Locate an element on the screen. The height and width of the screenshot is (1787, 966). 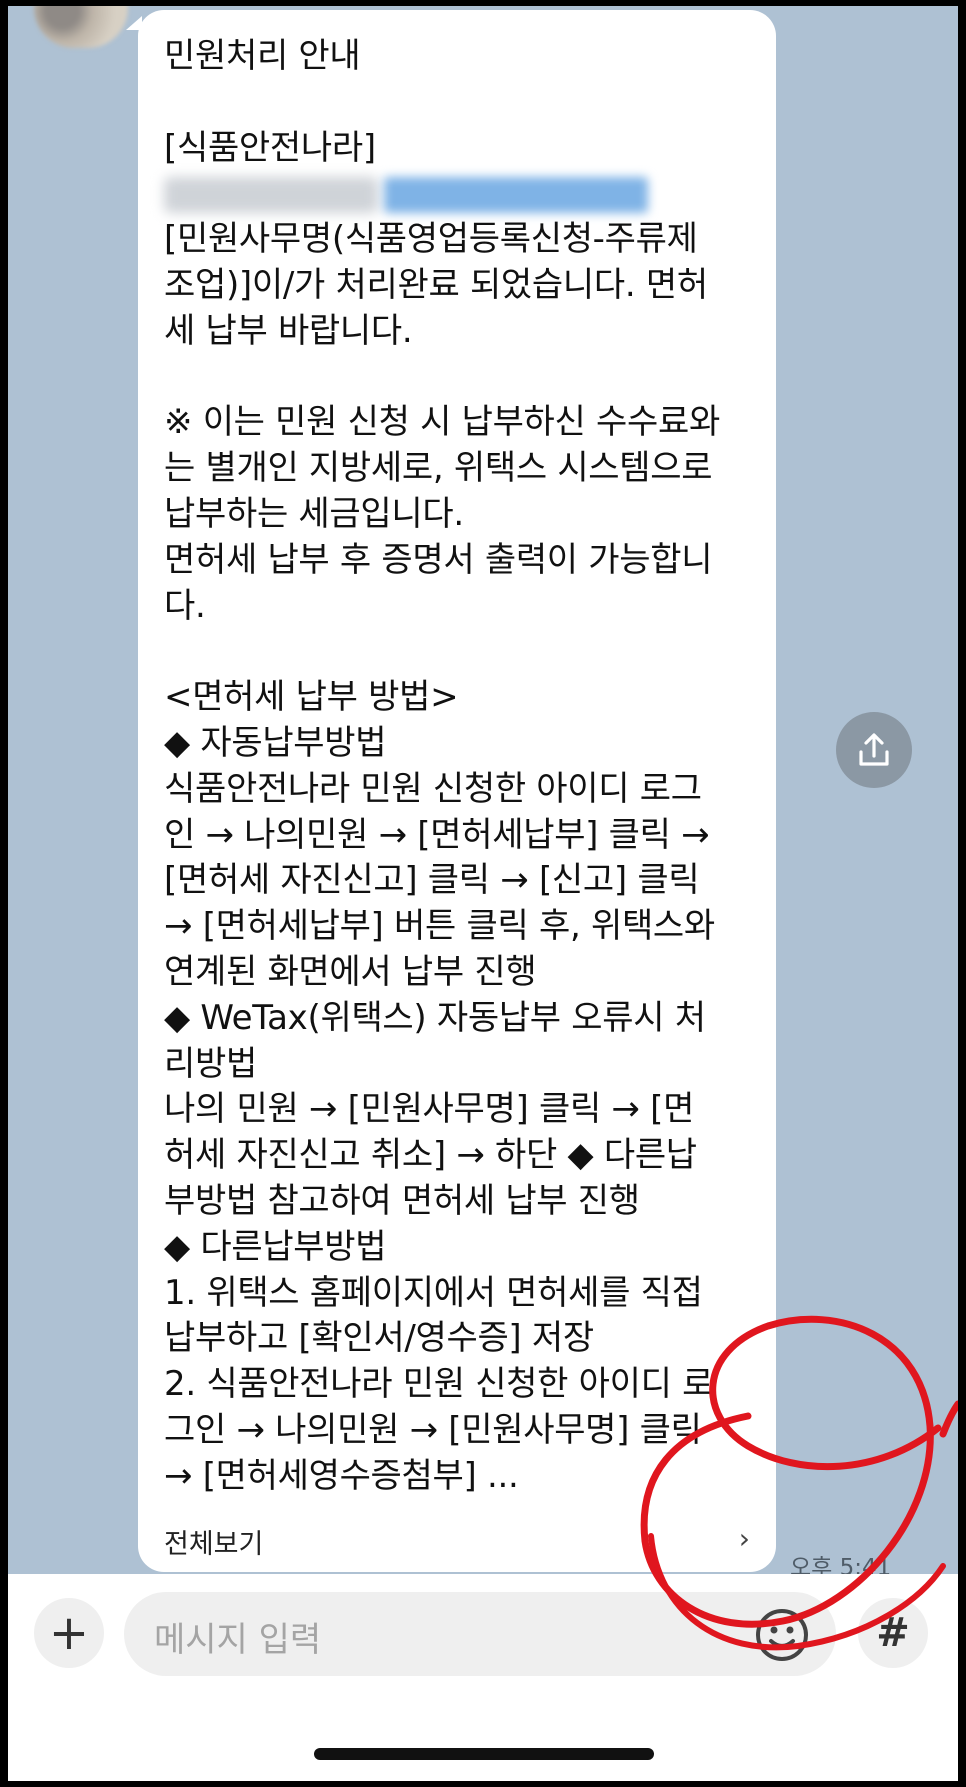
home-indicator is located at coordinates (484, 1754).